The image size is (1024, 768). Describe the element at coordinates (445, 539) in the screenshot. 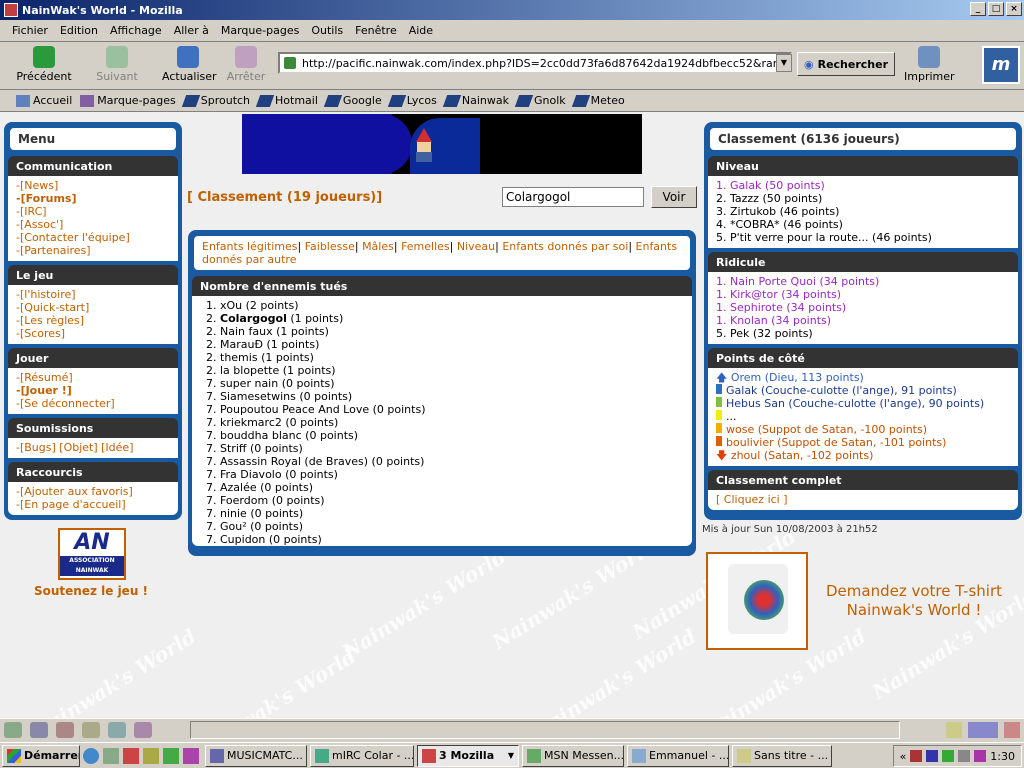

I see `table-row: 7. Cupidon (0 points)` at that location.